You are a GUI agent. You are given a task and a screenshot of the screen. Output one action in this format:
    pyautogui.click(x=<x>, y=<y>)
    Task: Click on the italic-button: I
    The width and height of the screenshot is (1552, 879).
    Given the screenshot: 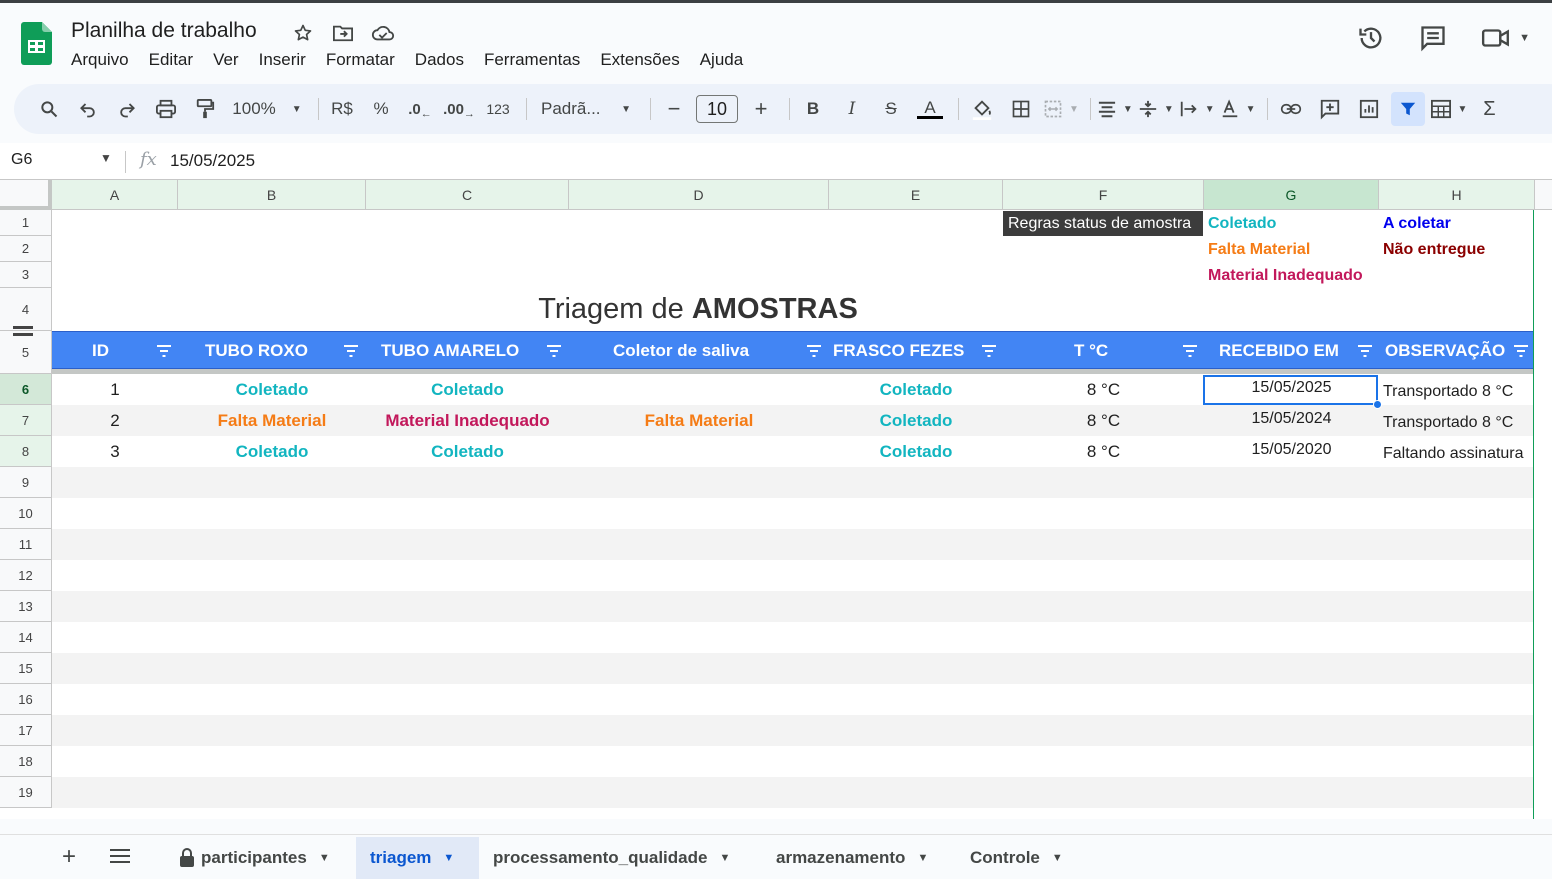 What is the action you would take?
    pyautogui.click(x=852, y=109)
    